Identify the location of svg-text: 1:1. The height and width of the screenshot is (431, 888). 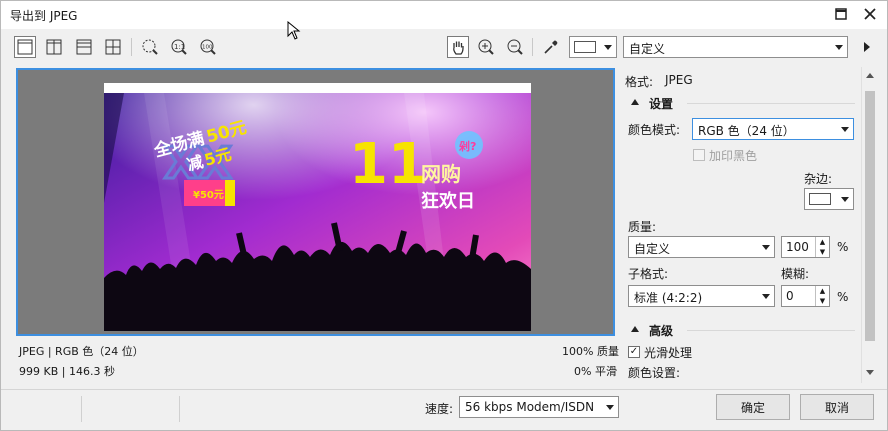
(179, 47).